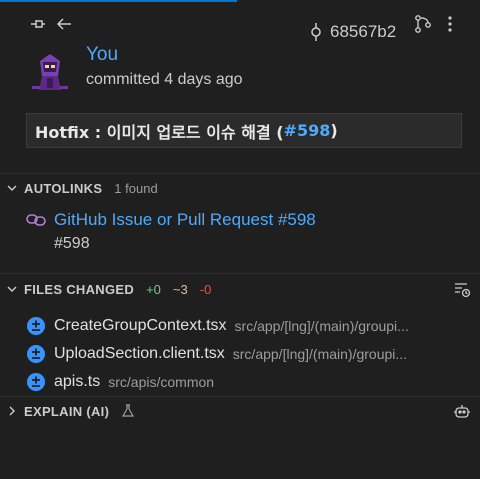  Describe the element at coordinates (64, 24) in the screenshot. I see `arrow-left-icon` at that location.